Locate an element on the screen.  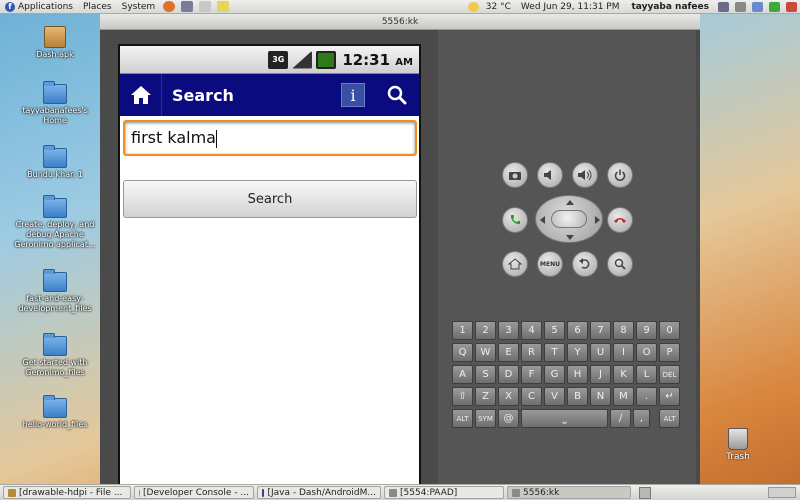
key-q: Q is located at coordinates (462, 352).